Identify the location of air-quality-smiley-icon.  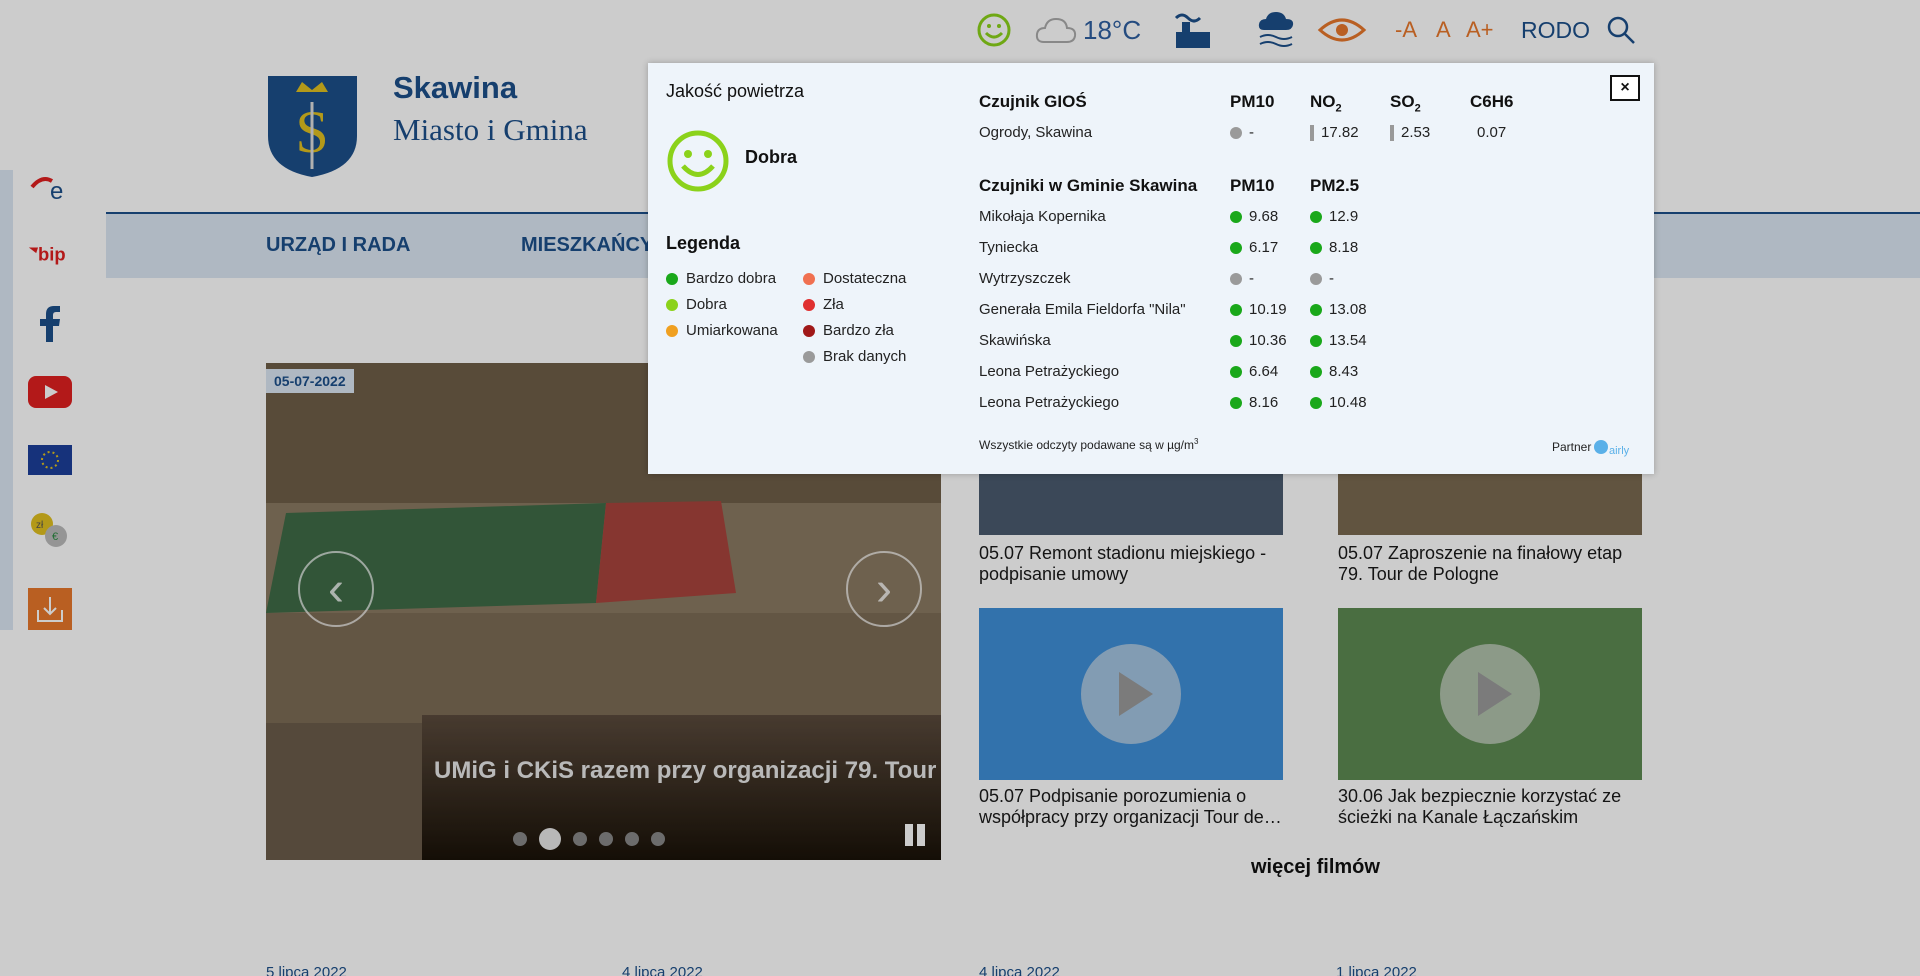
(698, 163).